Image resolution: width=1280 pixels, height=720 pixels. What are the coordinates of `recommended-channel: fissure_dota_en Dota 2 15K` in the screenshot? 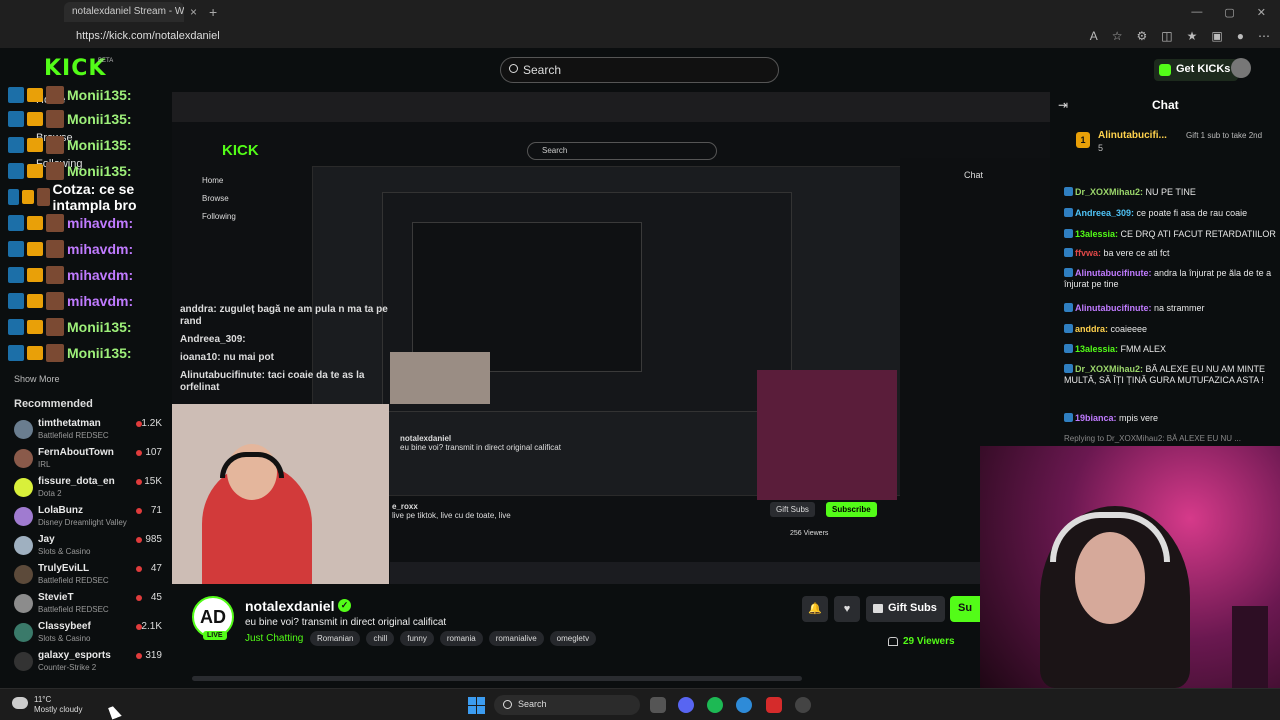 It's located at (89, 490).